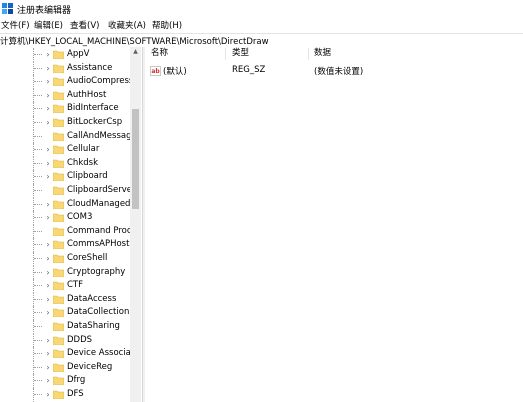 This screenshot has height=402, width=523. Describe the element at coordinates (66, 136) in the screenshot. I see `tree-item: CallAndMessag` at that location.